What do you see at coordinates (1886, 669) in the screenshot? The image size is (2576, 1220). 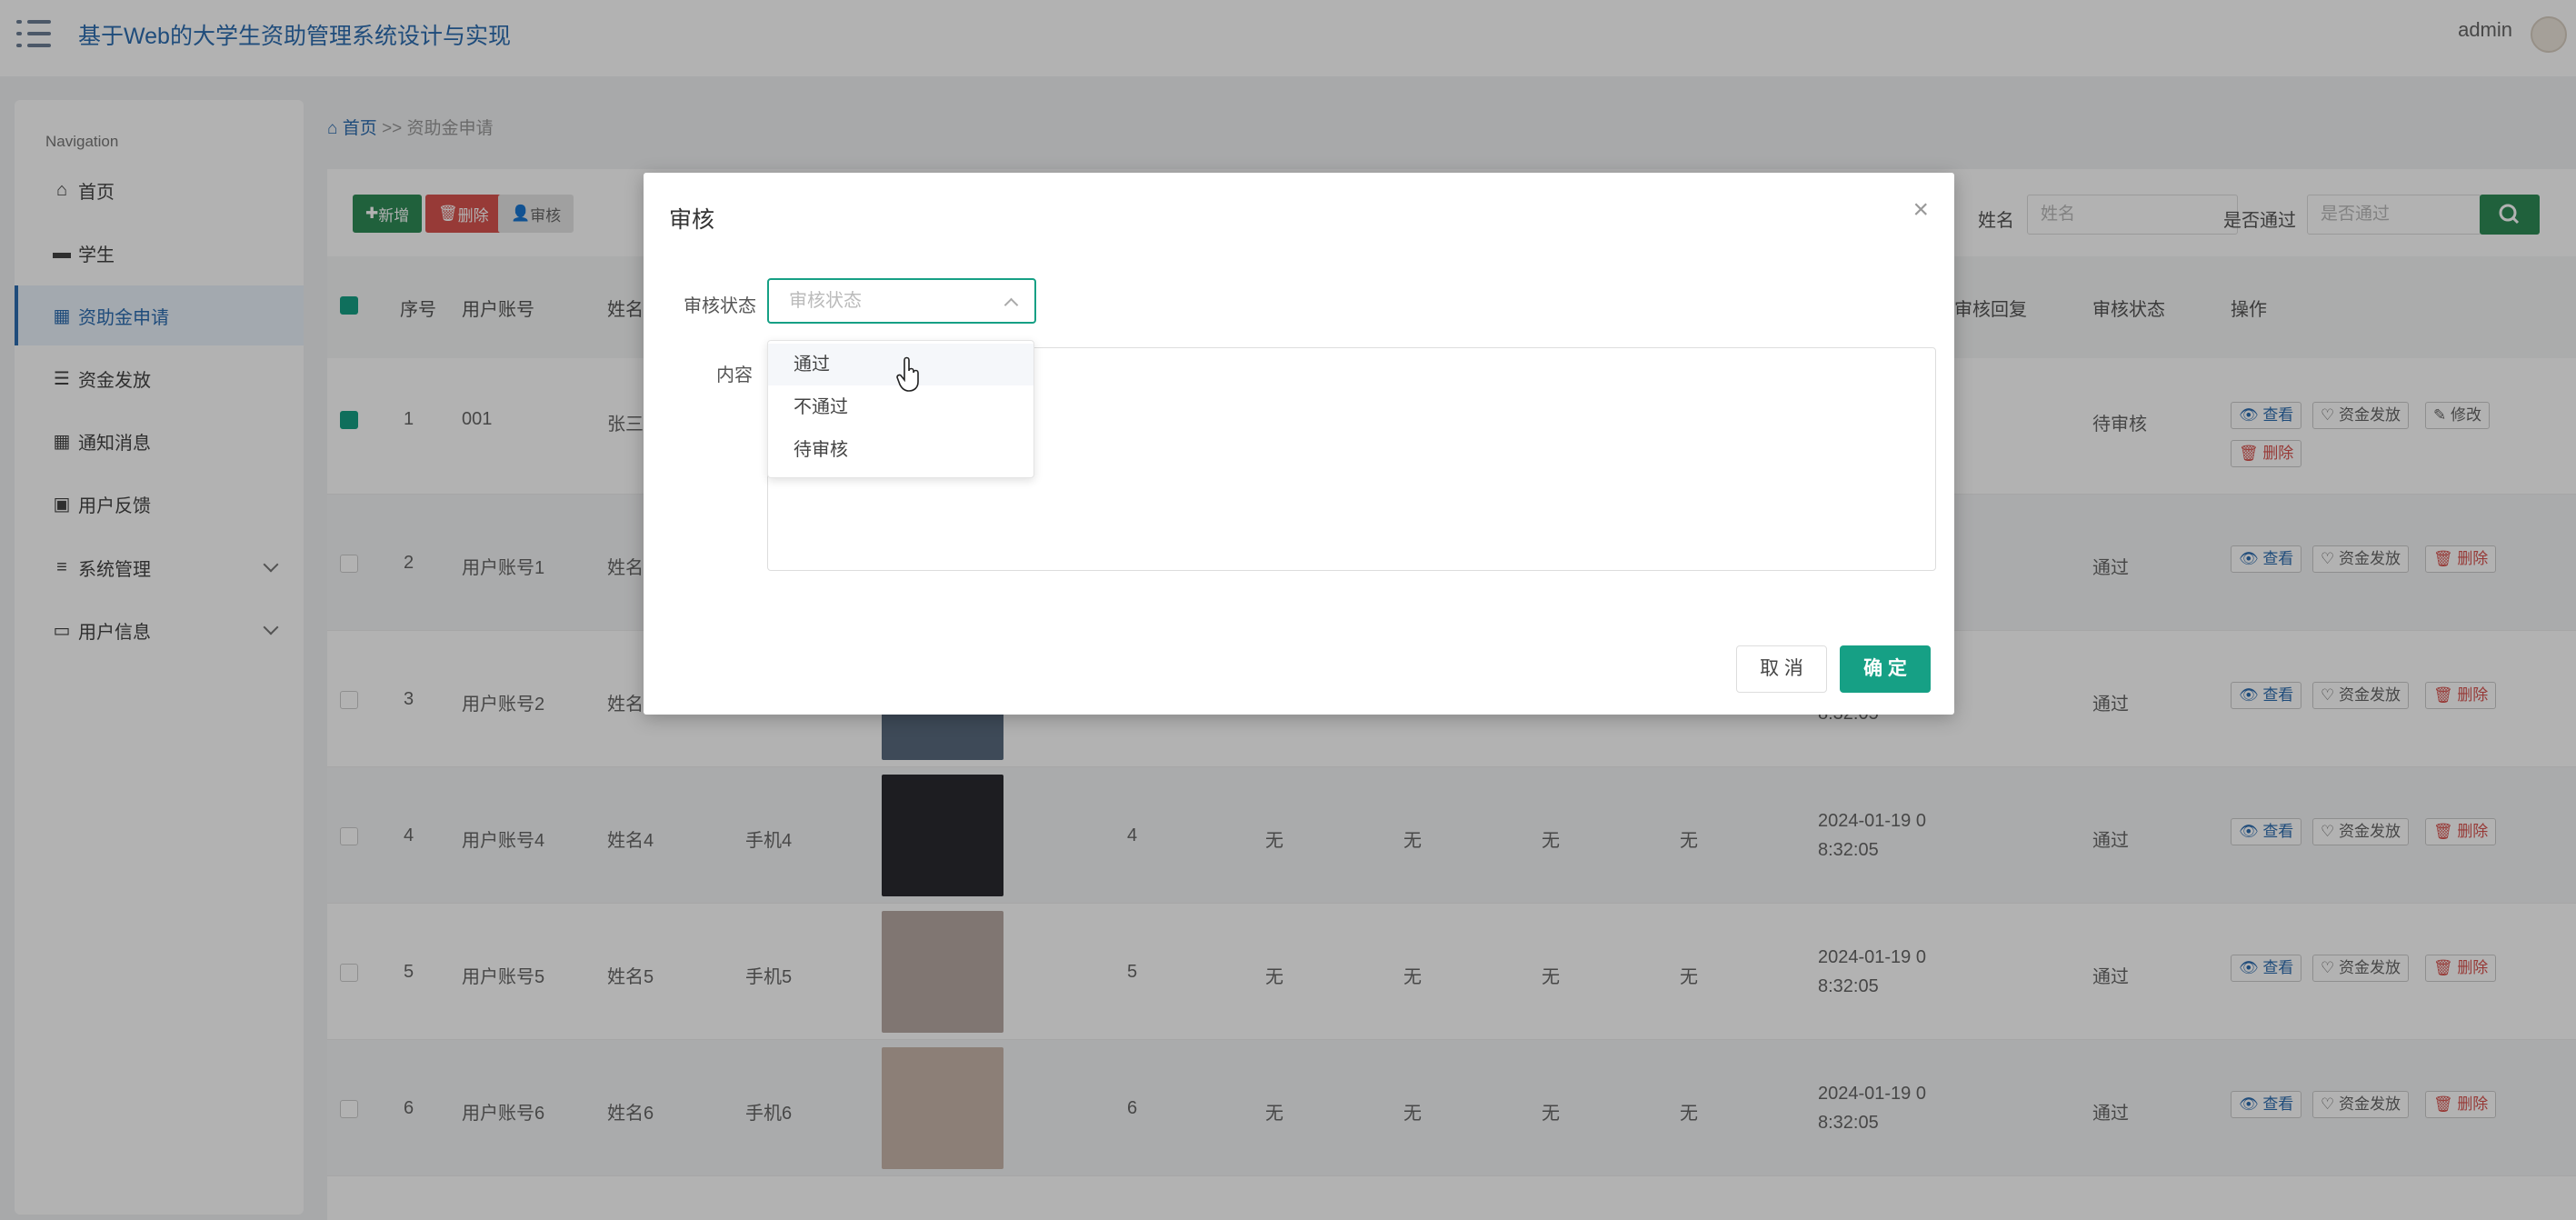 I see `confirm-button: 确 定` at bounding box center [1886, 669].